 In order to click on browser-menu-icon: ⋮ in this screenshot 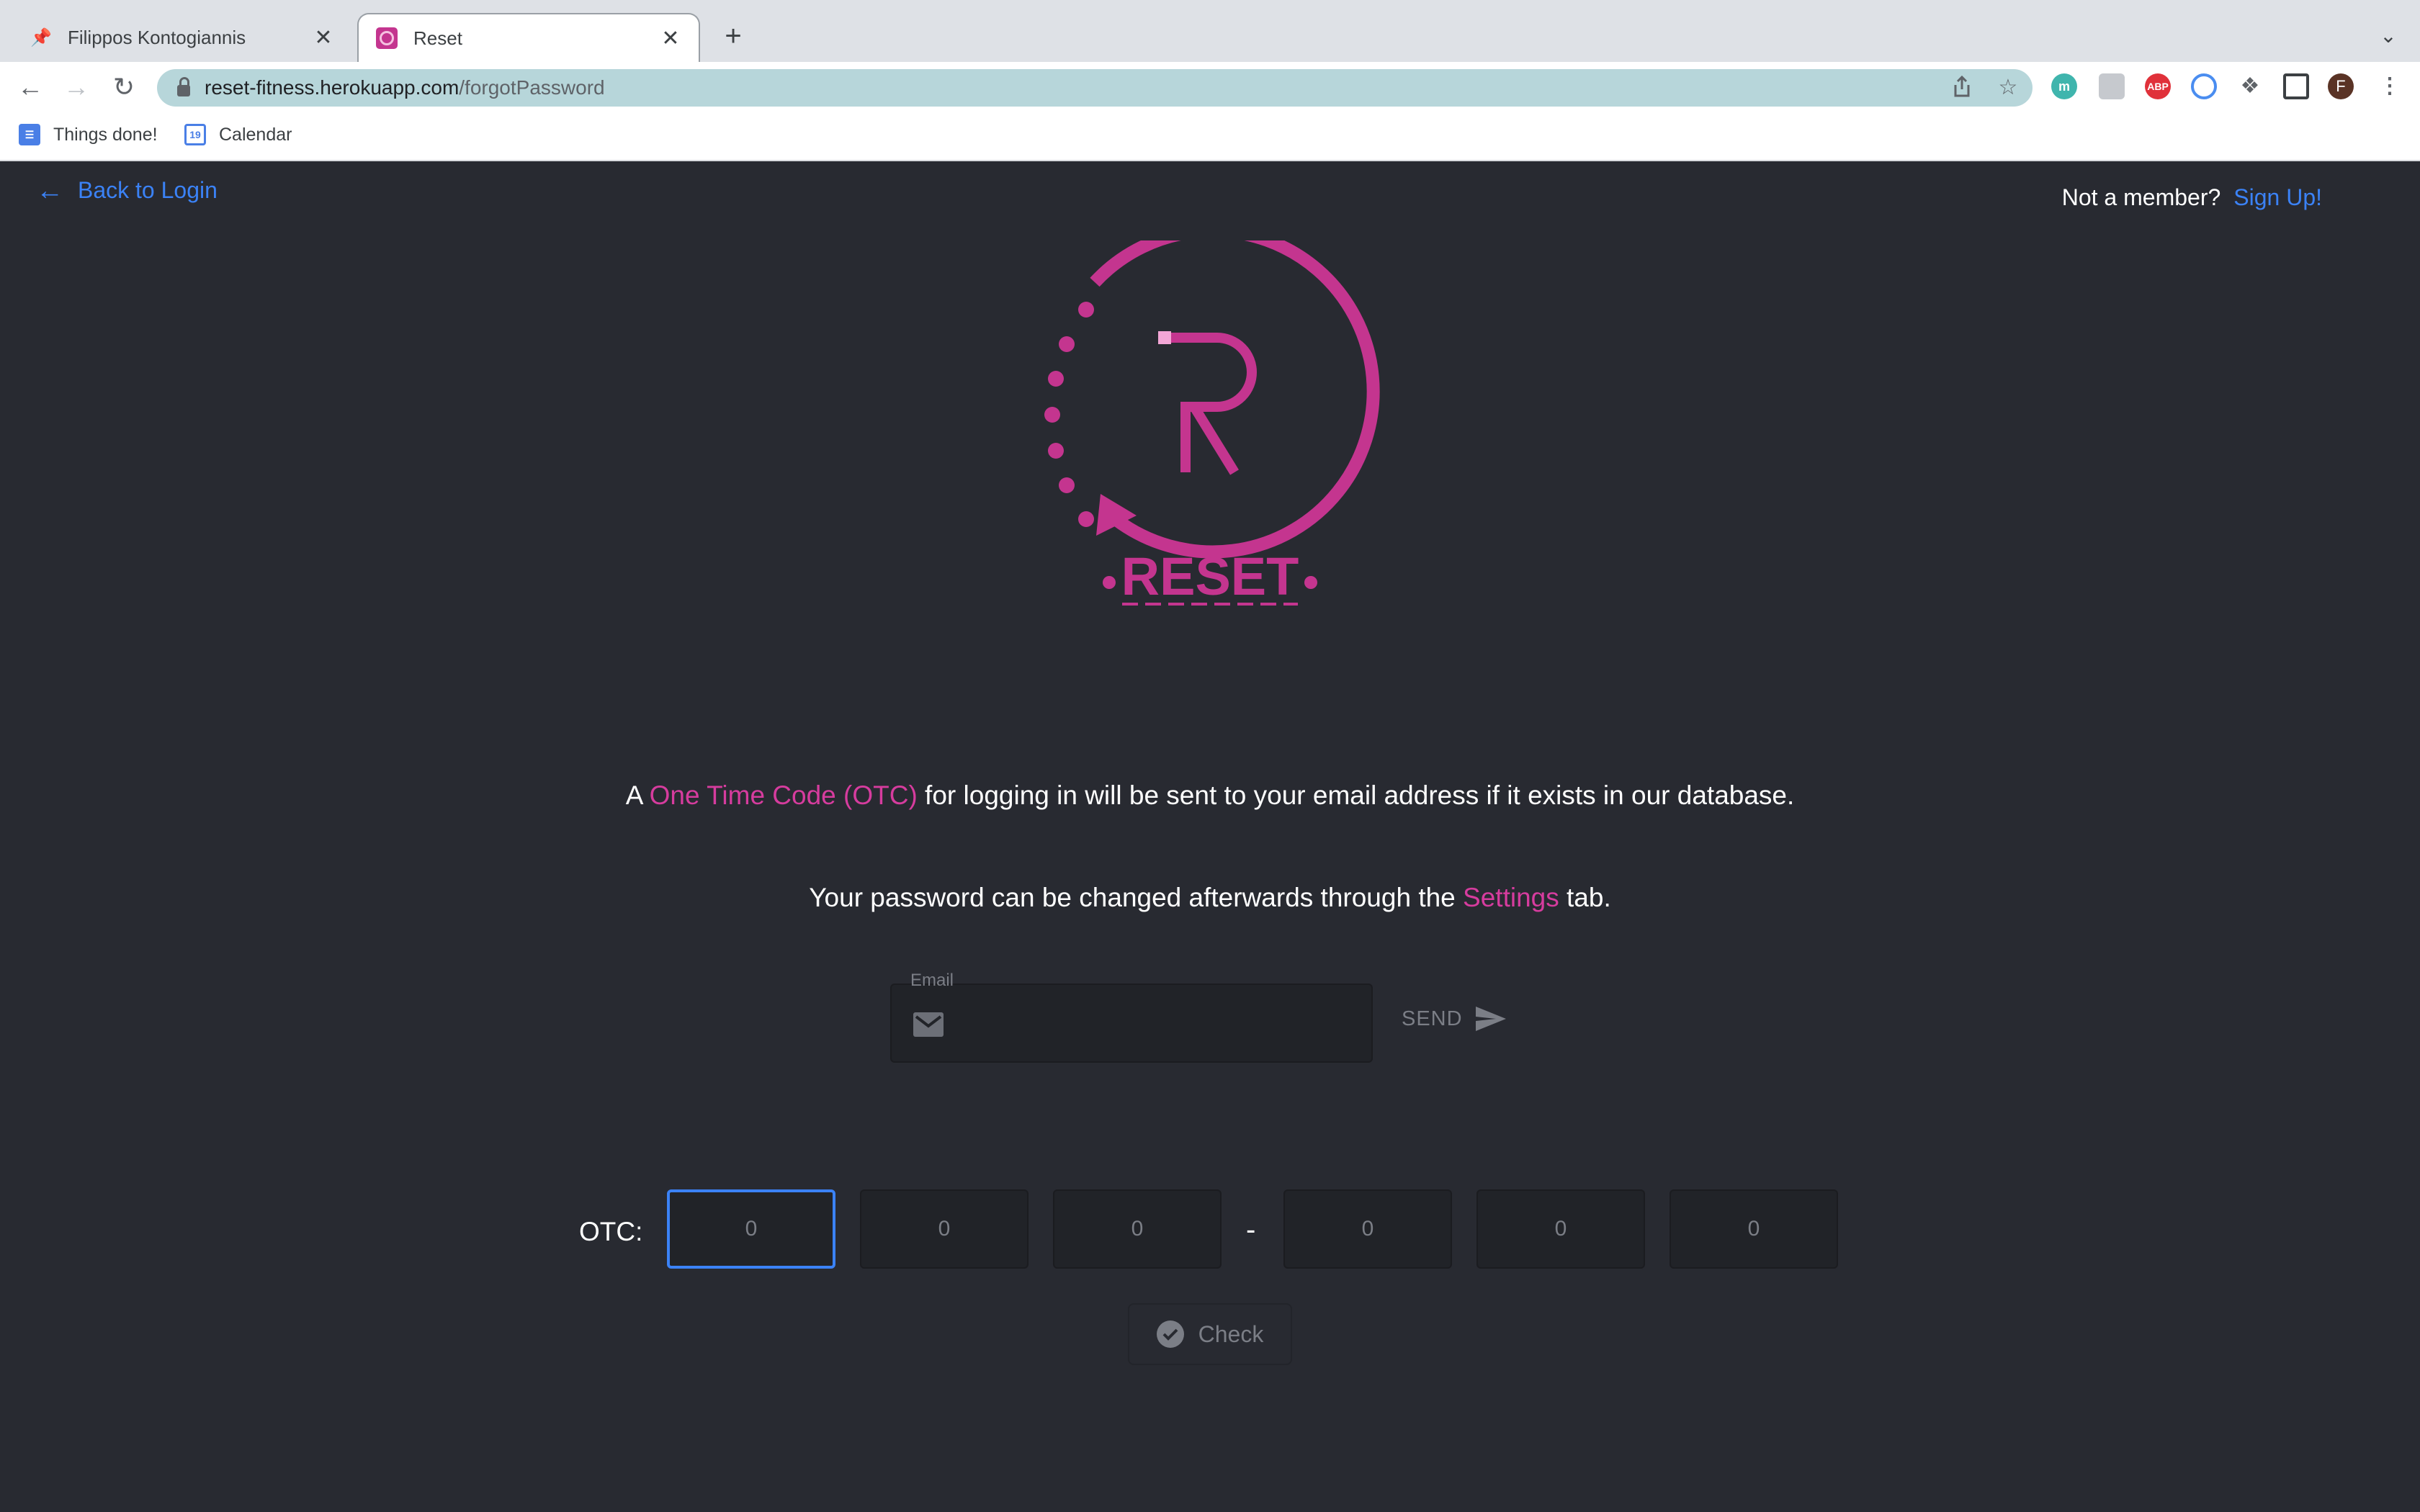, I will do `click(2390, 86)`.